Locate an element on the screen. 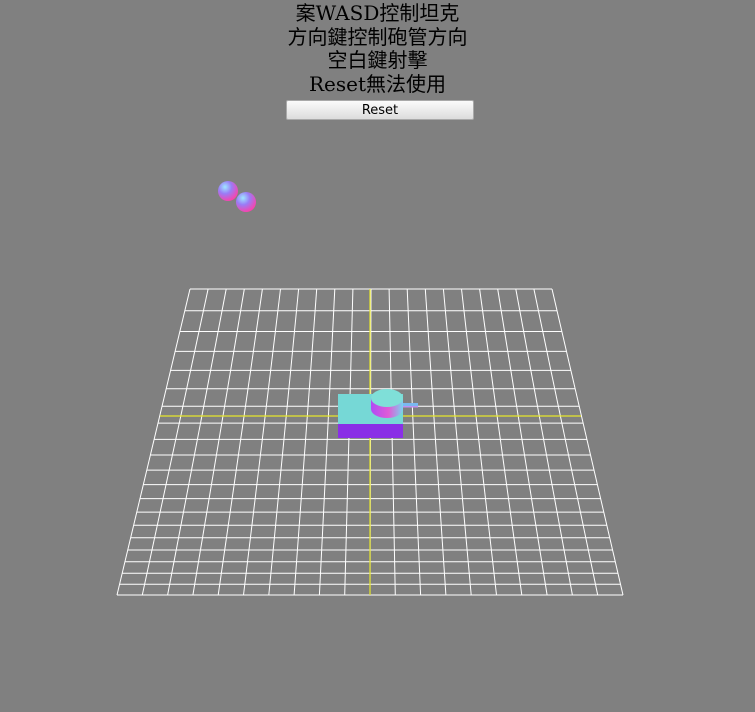 The image size is (755, 712). tank-turret-top is located at coordinates (387, 398).